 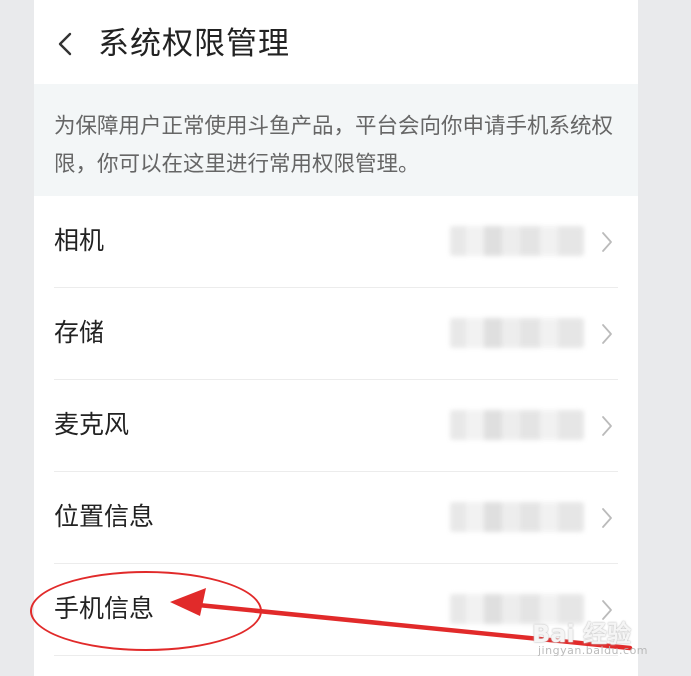 What do you see at coordinates (336, 334) in the screenshot?
I see `permission-item-storage: 存储` at bounding box center [336, 334].